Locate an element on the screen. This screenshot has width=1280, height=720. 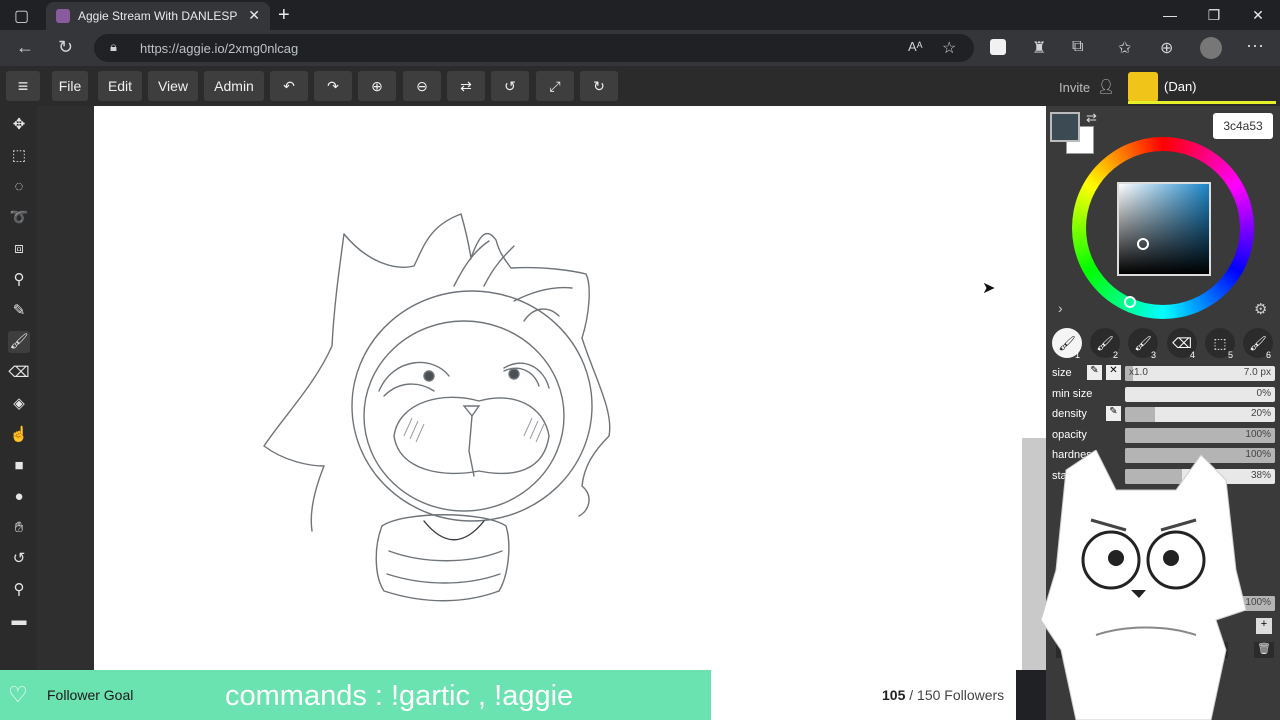
ellipse-select-icon: ◌ is located at coordinates (19, 187).